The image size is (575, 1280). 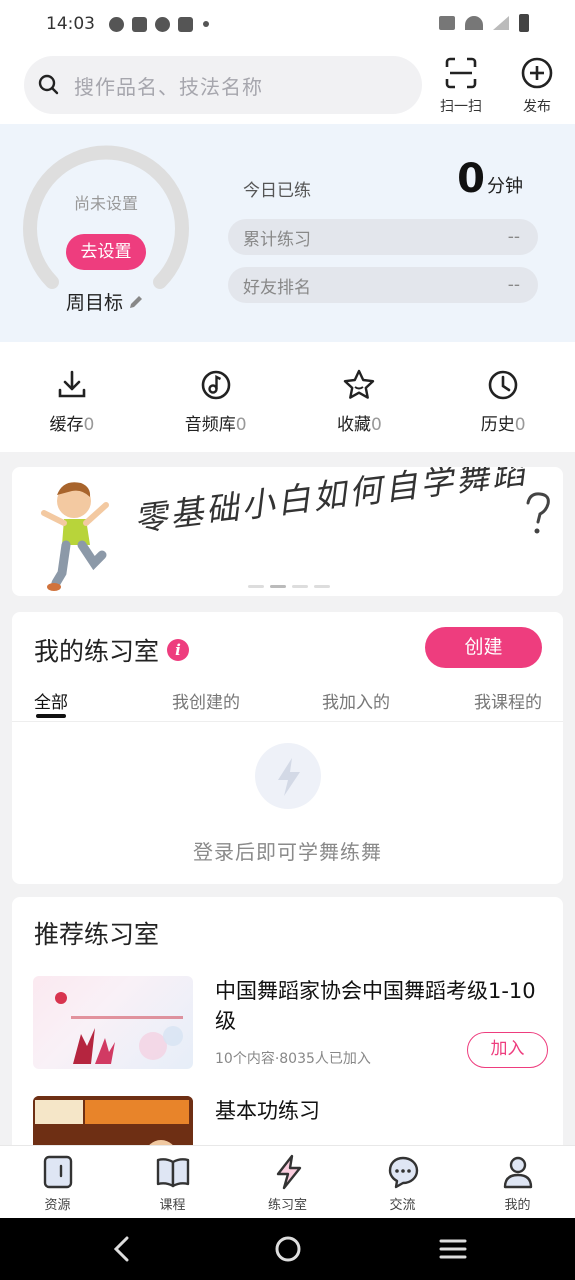 I want to click on empty-lightning-icon, so click(x=288, y=776).